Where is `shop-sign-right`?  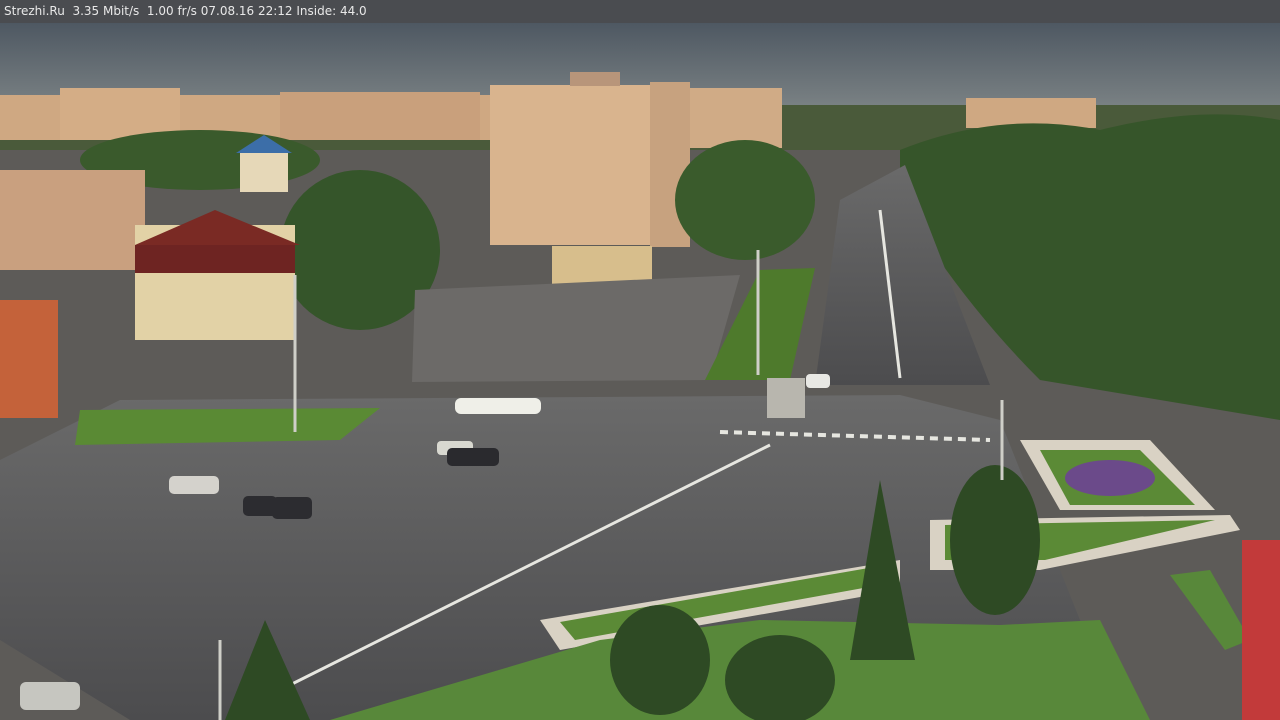
shop-sign-right is located at coordinates (1261, 630).